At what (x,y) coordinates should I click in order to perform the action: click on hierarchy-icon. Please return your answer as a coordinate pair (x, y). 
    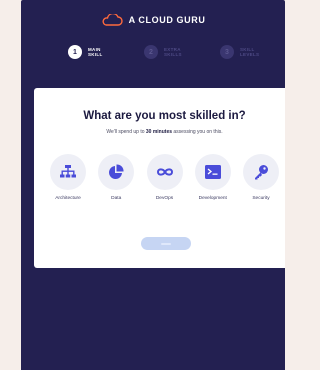
    Looking at the image, I should click on (68, 172).